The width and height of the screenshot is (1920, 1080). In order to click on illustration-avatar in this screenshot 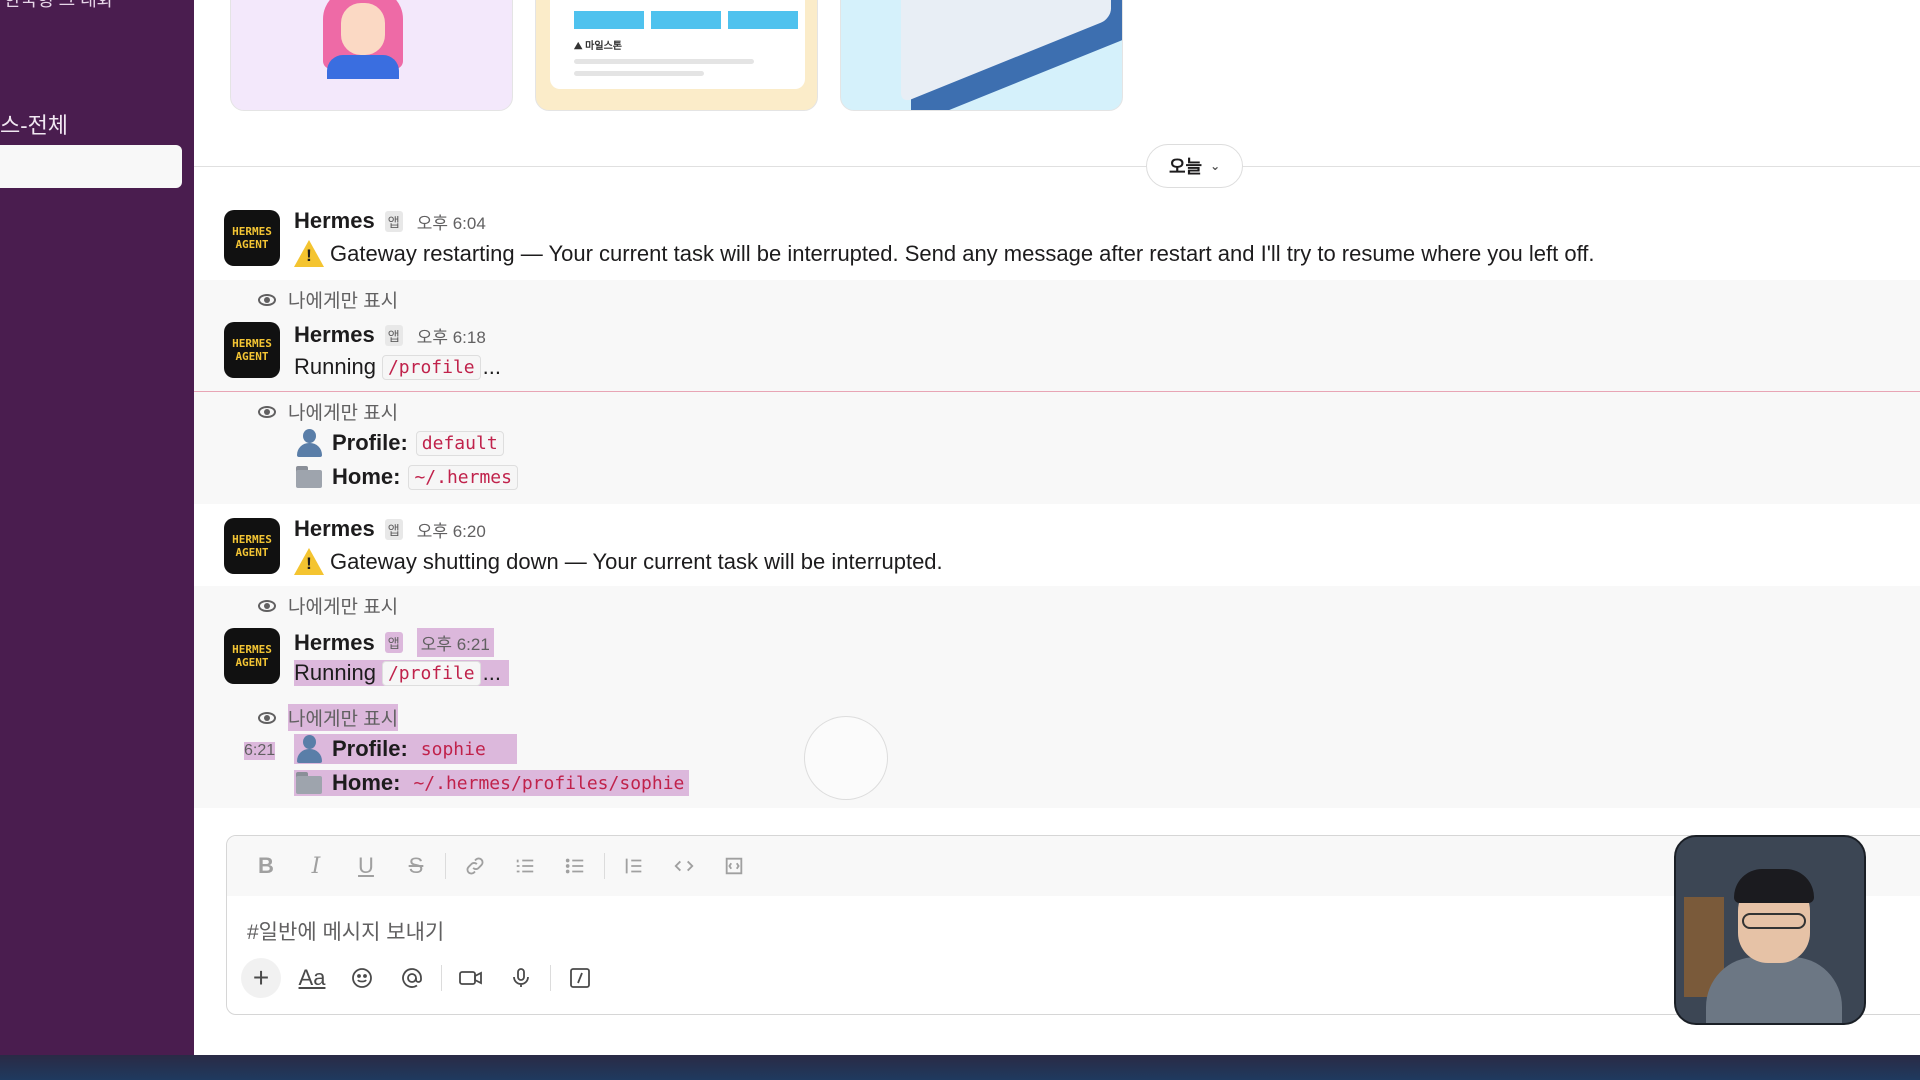, I will do `click(363, 39)`.